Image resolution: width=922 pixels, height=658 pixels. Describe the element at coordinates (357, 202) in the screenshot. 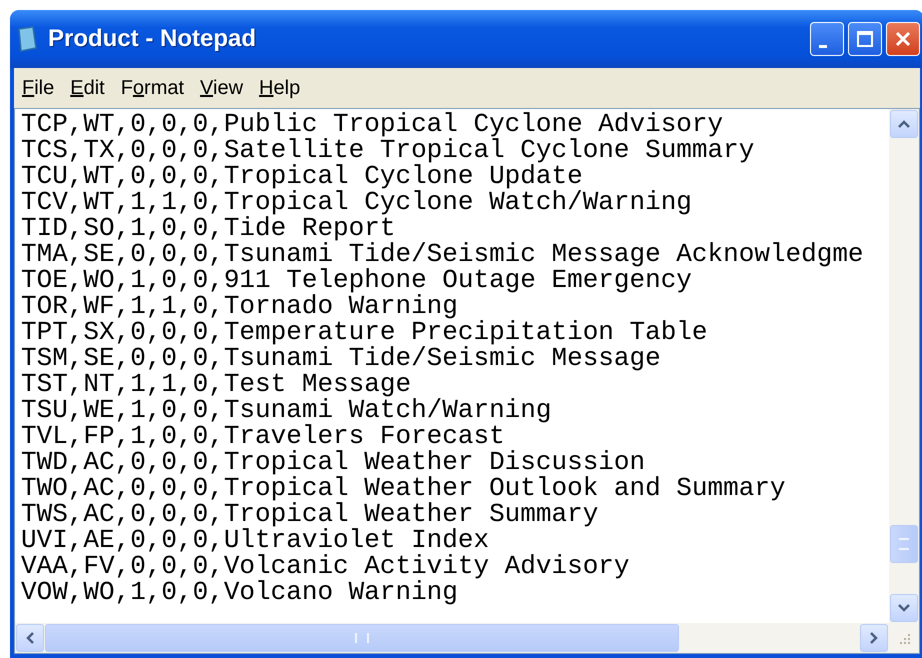

I see `text-line: TCV,WT,1,1,0,Tropical Cyclone Watch/Warning` at that location.